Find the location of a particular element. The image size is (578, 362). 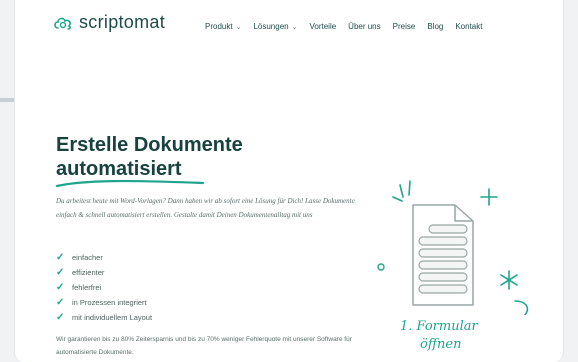

list-item: ✓ in Prozessen integriert is located at coordinates (104, 302).